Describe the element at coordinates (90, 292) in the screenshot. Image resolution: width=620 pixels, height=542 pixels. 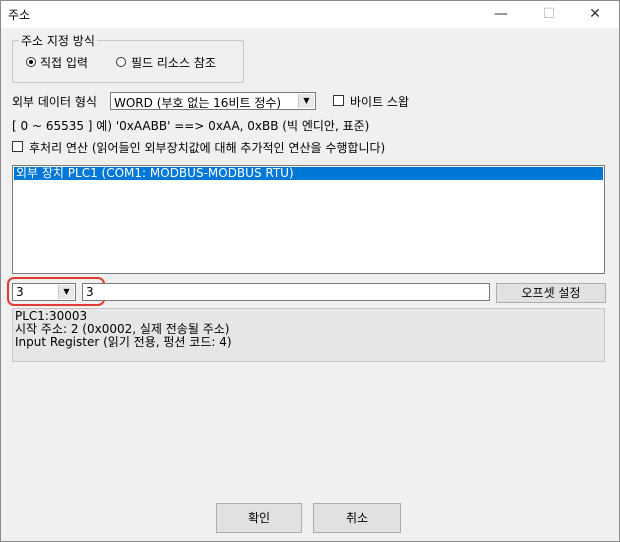
I see `offset-input-value: 3` at that location.